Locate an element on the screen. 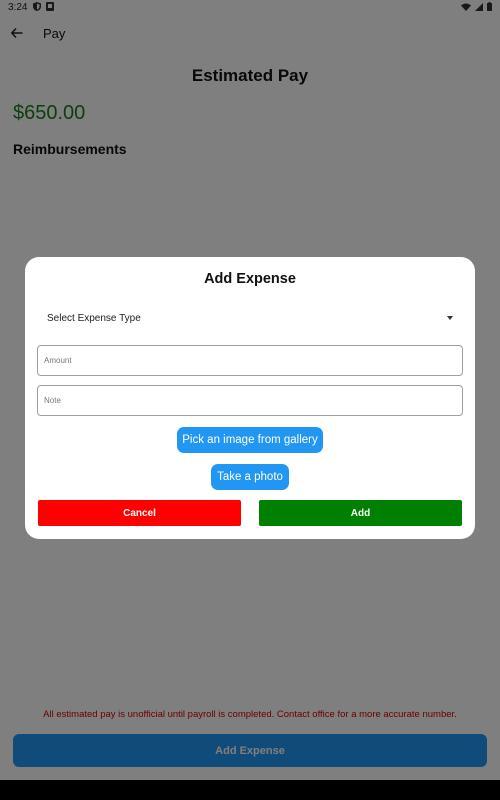  pick-image-gallery-button: Pick an image from gallery is located at coordinates (250, 440).